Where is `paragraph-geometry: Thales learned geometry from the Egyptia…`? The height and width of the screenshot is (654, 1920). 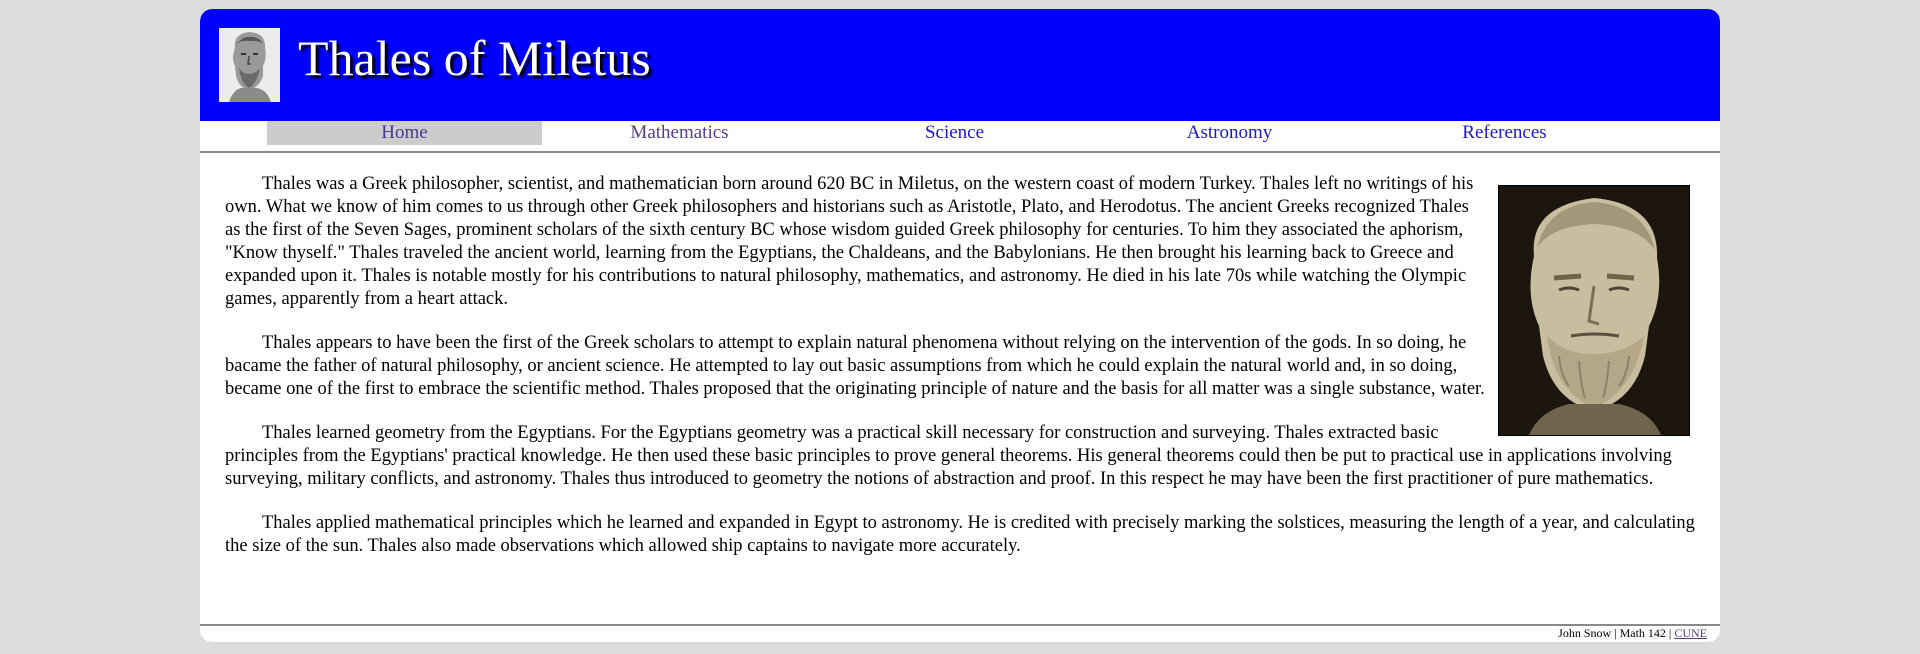 paragraph-geometry: Thales learned geometry from the Egyptia… is located at coordinates (948, 456).